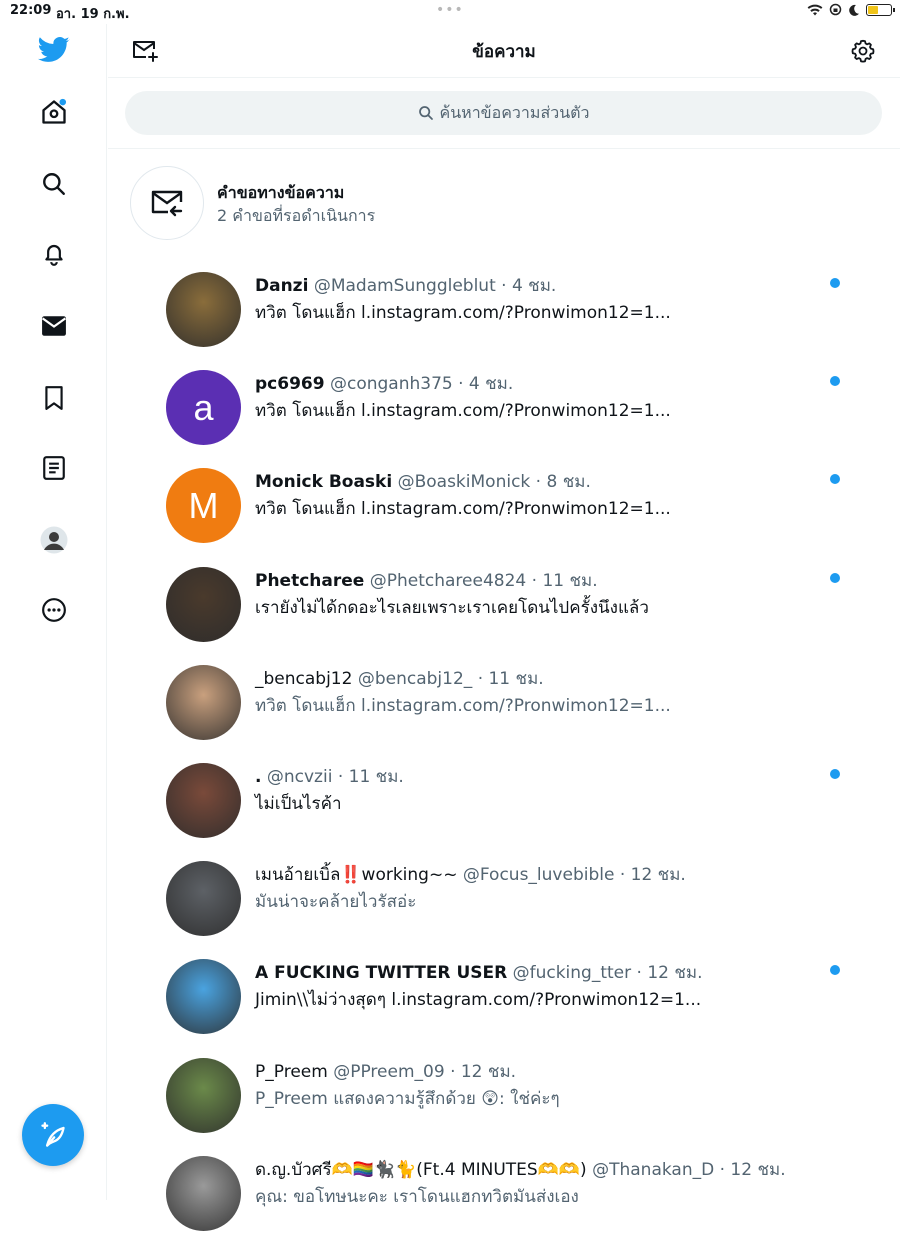  I want to click on sidebar-item-notifications, so click(54, 254).